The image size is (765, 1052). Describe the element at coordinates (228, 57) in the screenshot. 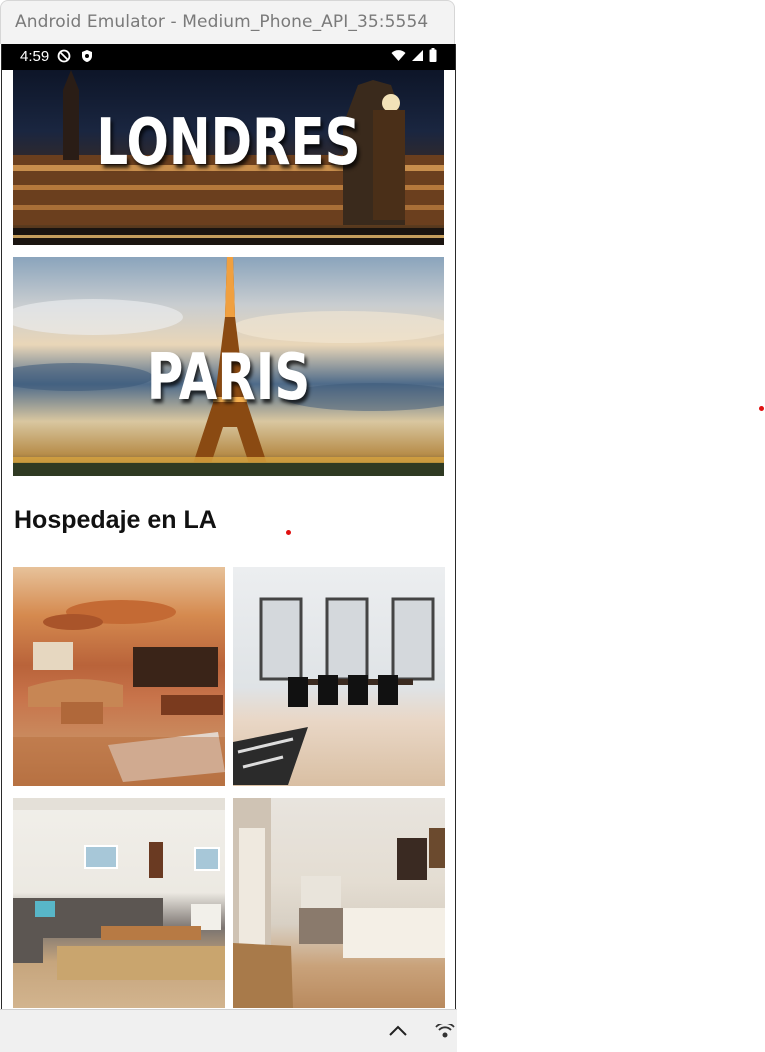

I see `status-bar: 4:59` at that location.